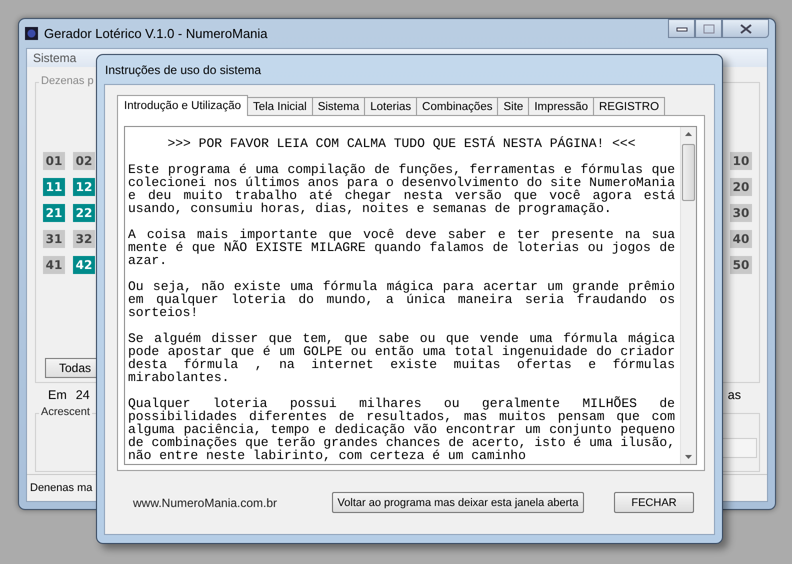 The height and width of the screenshot is (564, 792). I want to click on number-cell: 02, so click(84, 161).